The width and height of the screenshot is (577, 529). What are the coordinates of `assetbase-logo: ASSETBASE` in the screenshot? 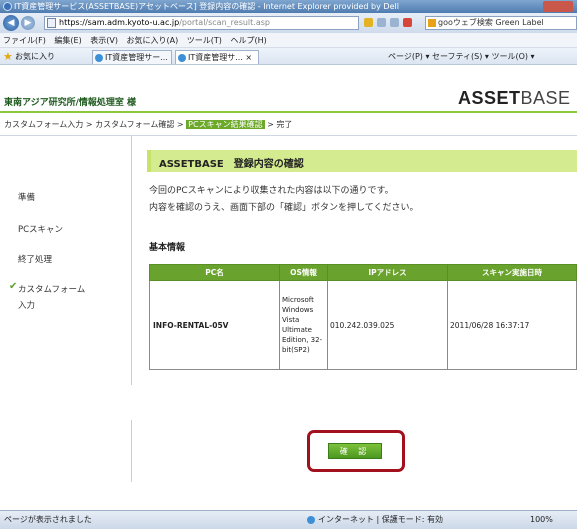 It's located at (514, 98).